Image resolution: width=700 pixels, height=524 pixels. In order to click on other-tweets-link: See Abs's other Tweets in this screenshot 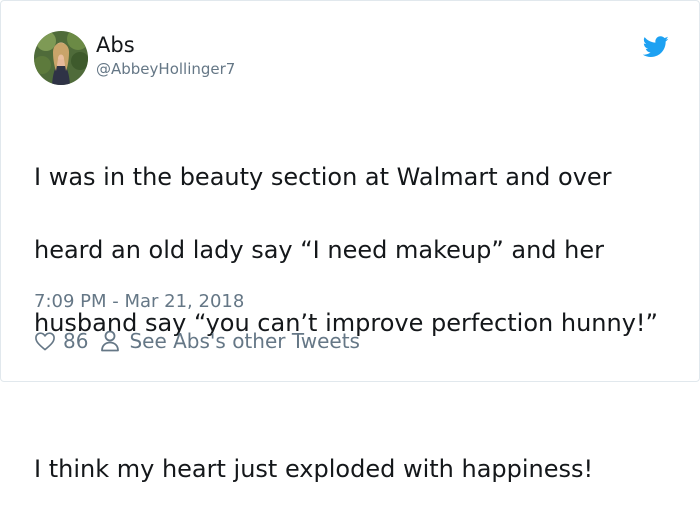, I will do `click(244, 341)`.